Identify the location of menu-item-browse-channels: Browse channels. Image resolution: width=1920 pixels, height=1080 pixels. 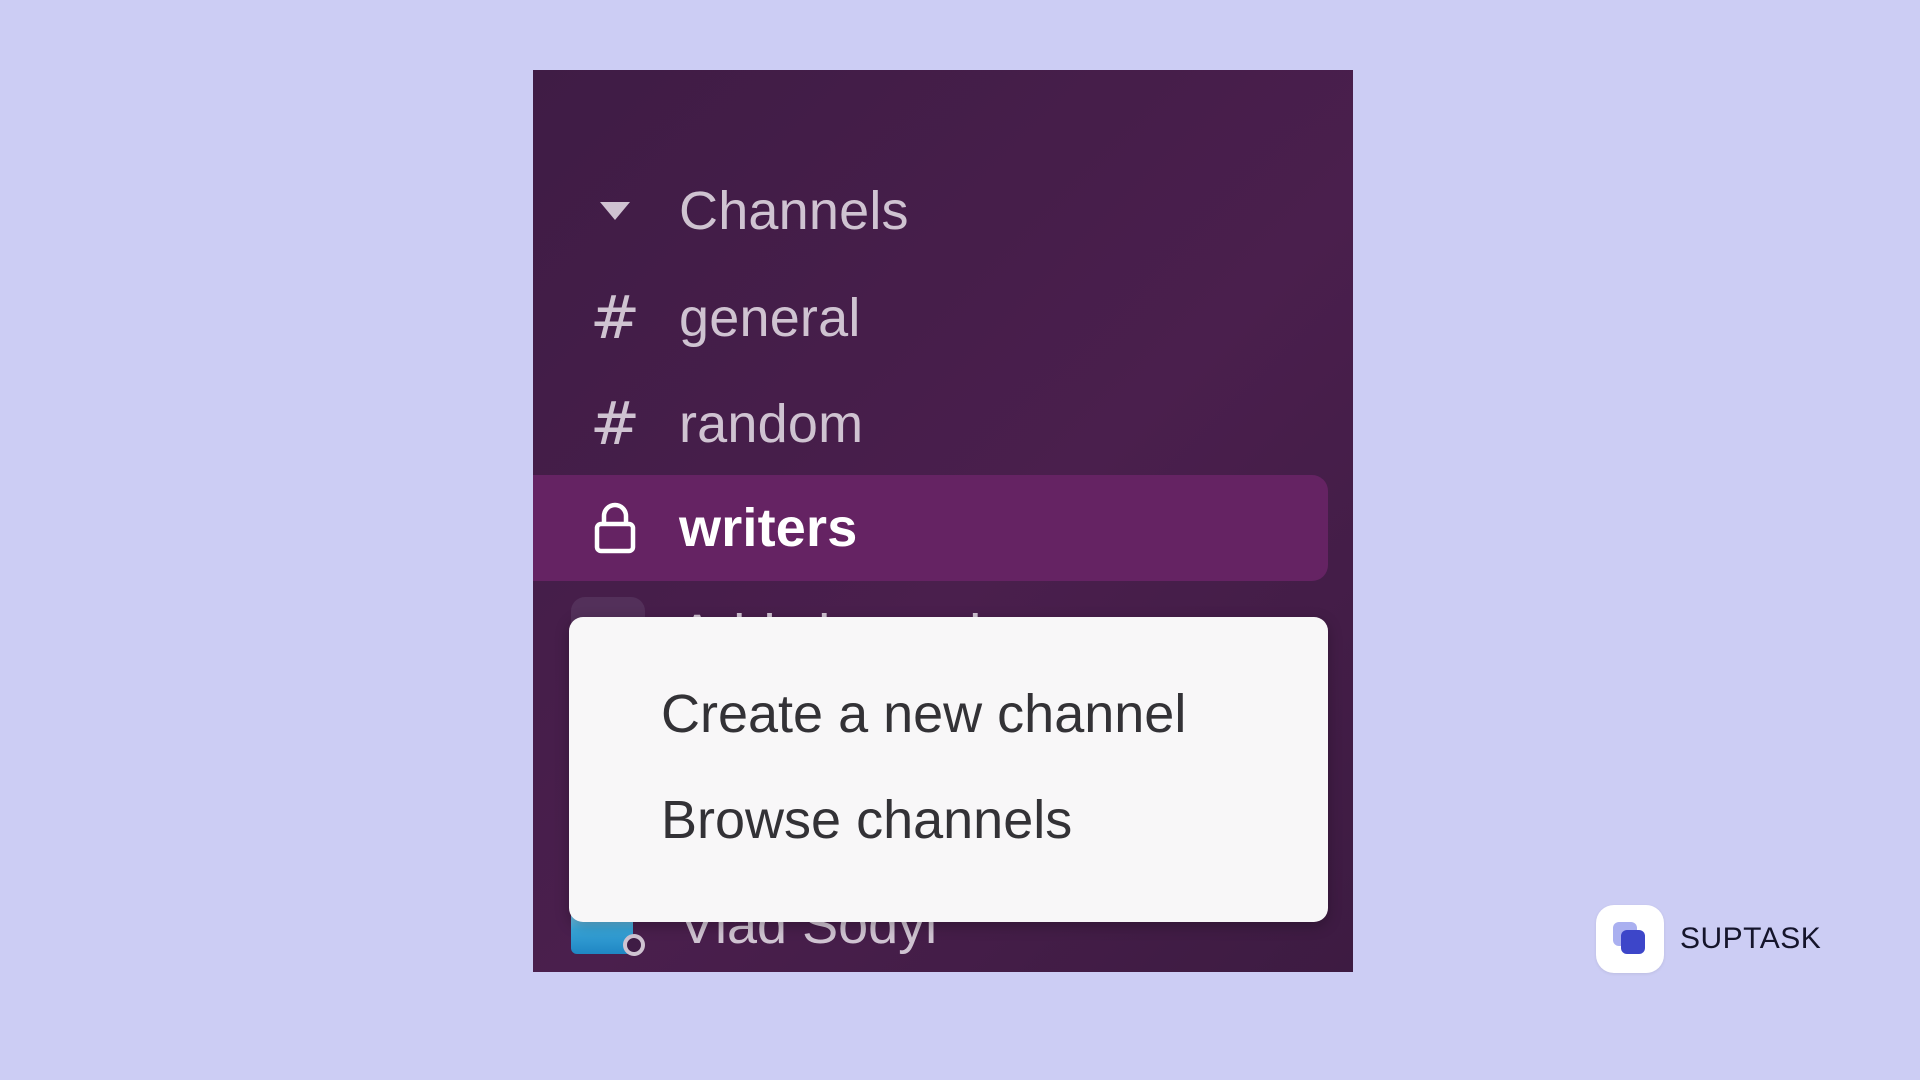
(866, 820).